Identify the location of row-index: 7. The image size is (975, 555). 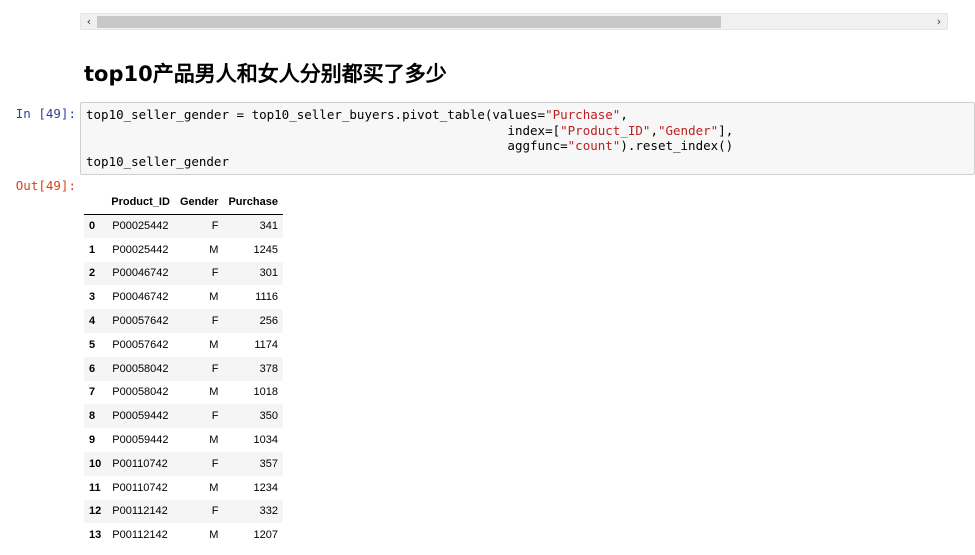
(92, 392).